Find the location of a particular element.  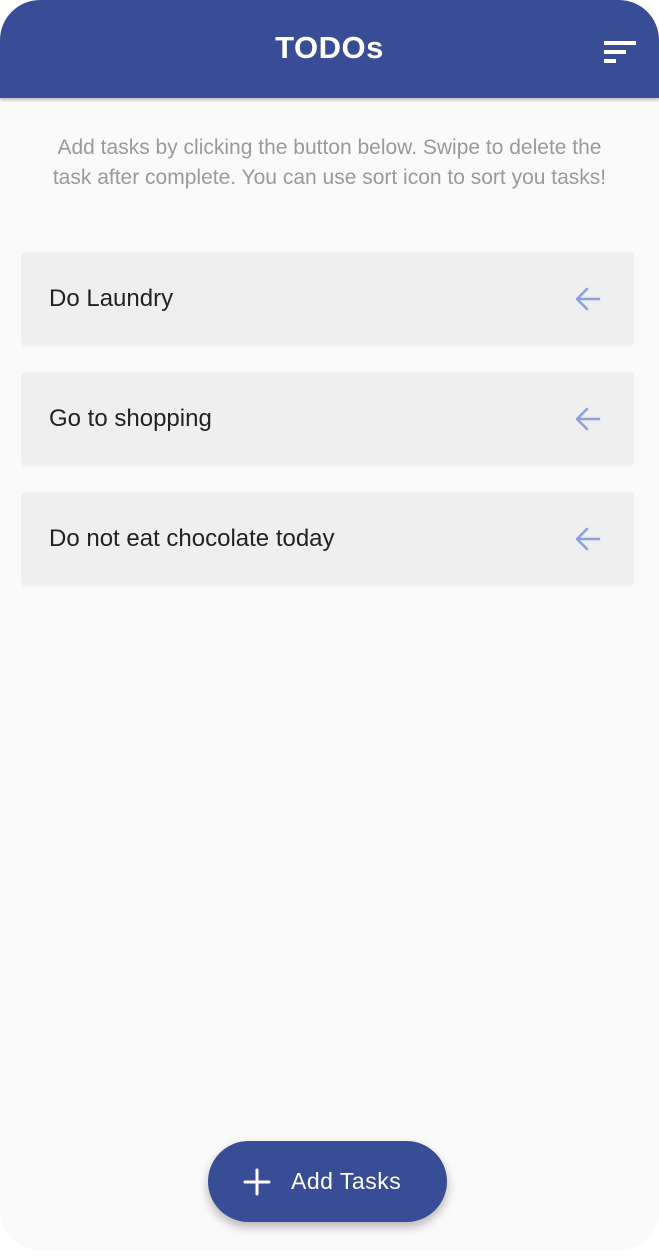

app-title: TODOs is located at coordinates (329, 47).